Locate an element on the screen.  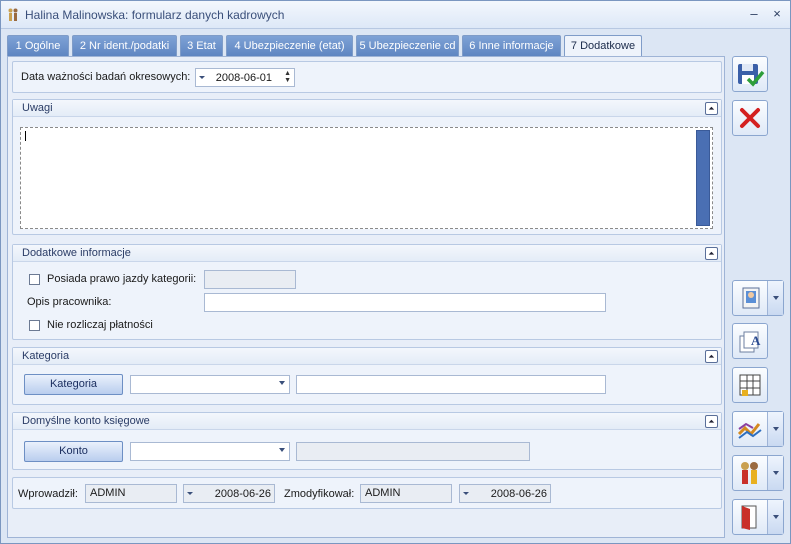
konto-button: Konto is located at coordinates (73, 451).